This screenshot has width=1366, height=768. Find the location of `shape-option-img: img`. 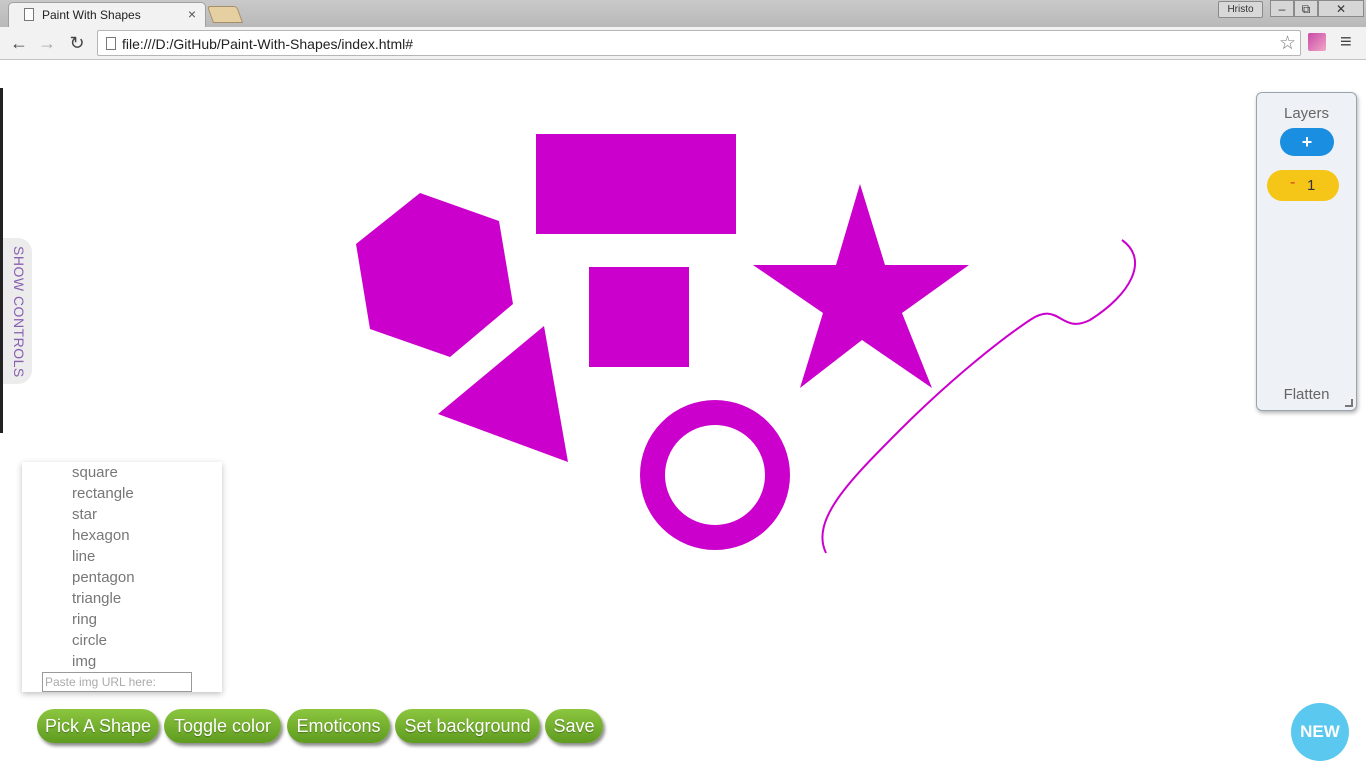

shape-option-img: img is located at coordinates (84, 661).